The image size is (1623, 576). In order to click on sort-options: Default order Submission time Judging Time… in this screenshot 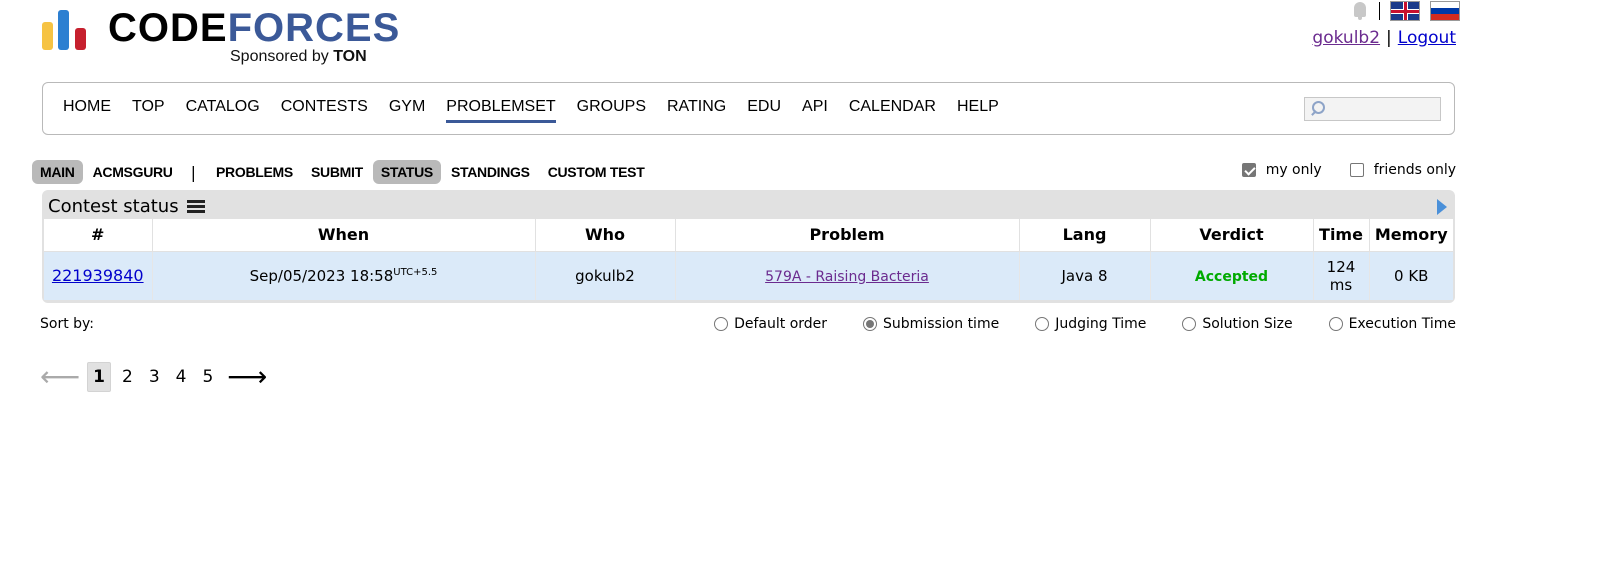, I will do `click(1085, 324)`.